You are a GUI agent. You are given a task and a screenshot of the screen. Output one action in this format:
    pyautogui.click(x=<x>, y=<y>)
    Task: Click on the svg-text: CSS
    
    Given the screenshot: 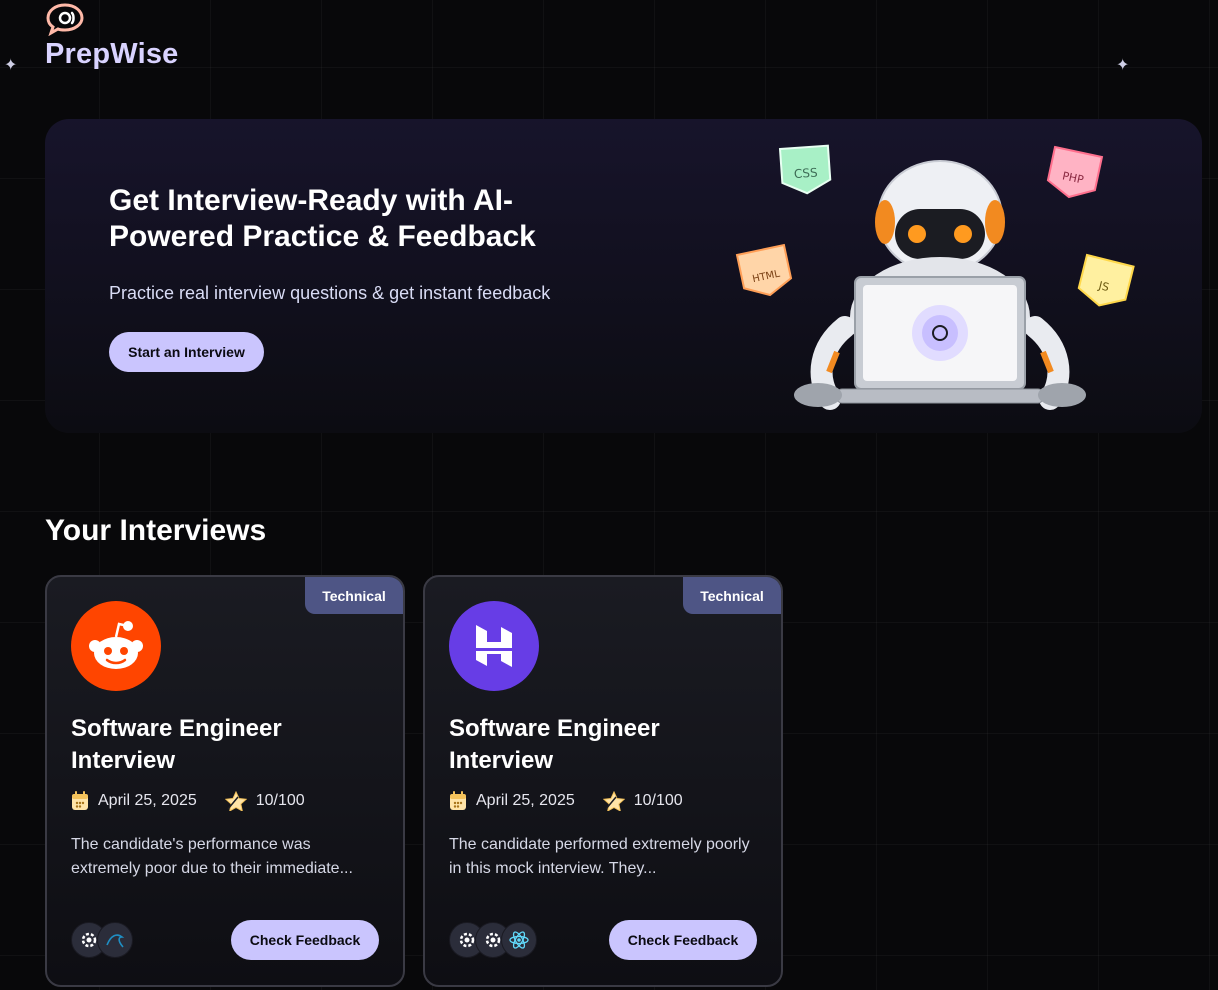 What is the action you would take?
    pyautogui.click(x=805, y=173)
    